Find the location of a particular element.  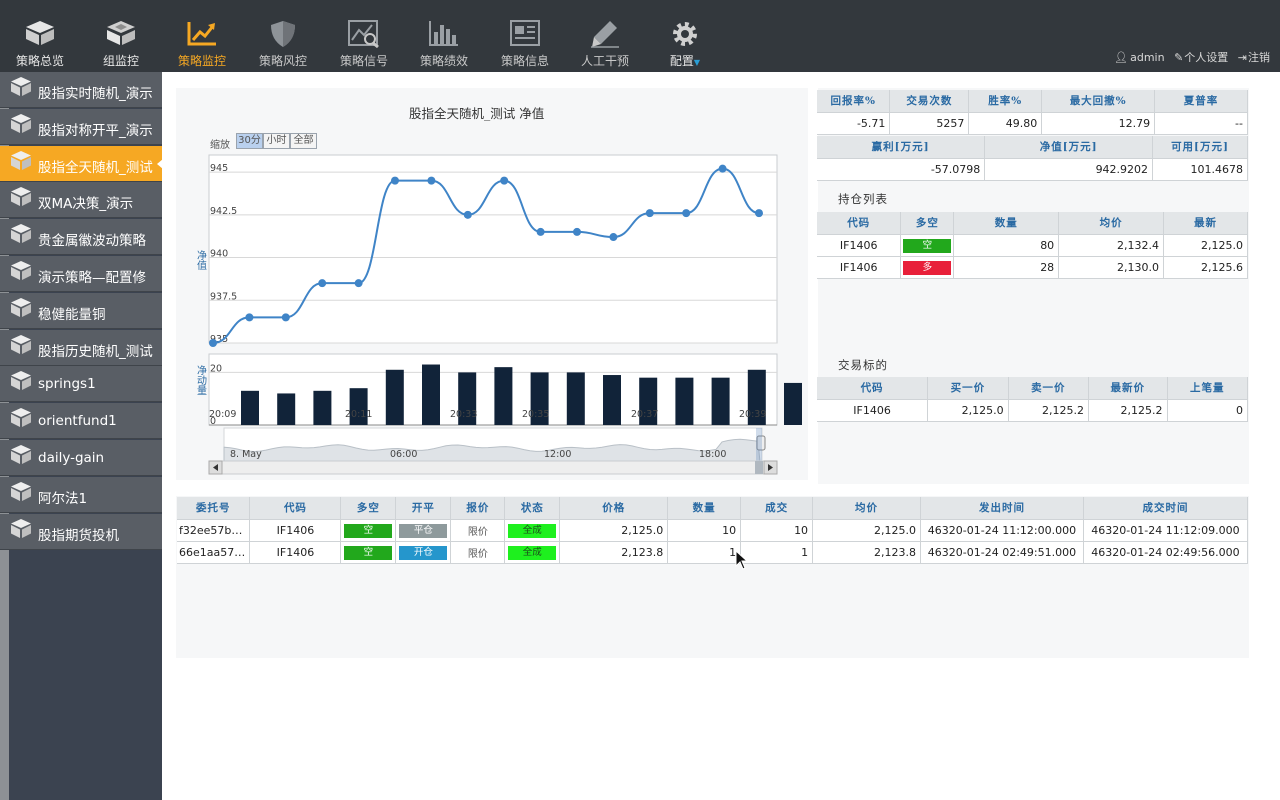

zoom-30min-button: 30分 is located at coordinates (249, 141).